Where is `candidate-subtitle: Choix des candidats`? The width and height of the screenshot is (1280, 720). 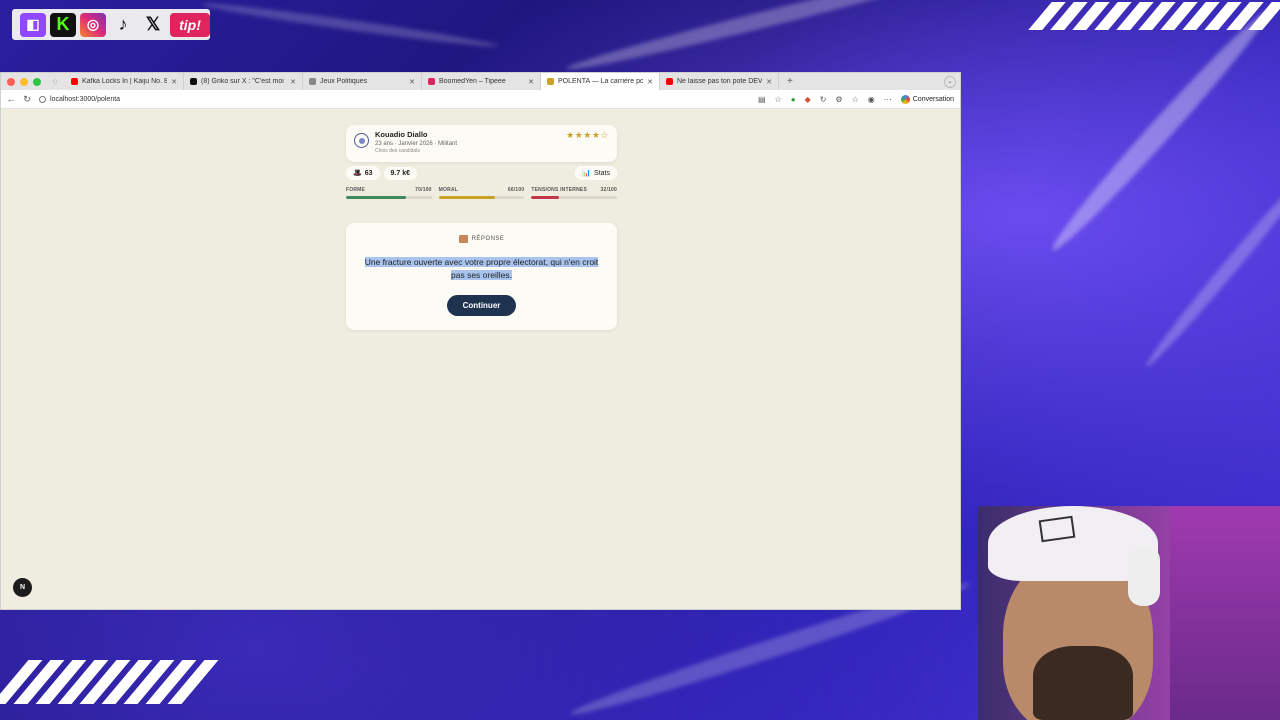
candidate-subtitle: Choix des candidats is located at coordinates (398, 151).